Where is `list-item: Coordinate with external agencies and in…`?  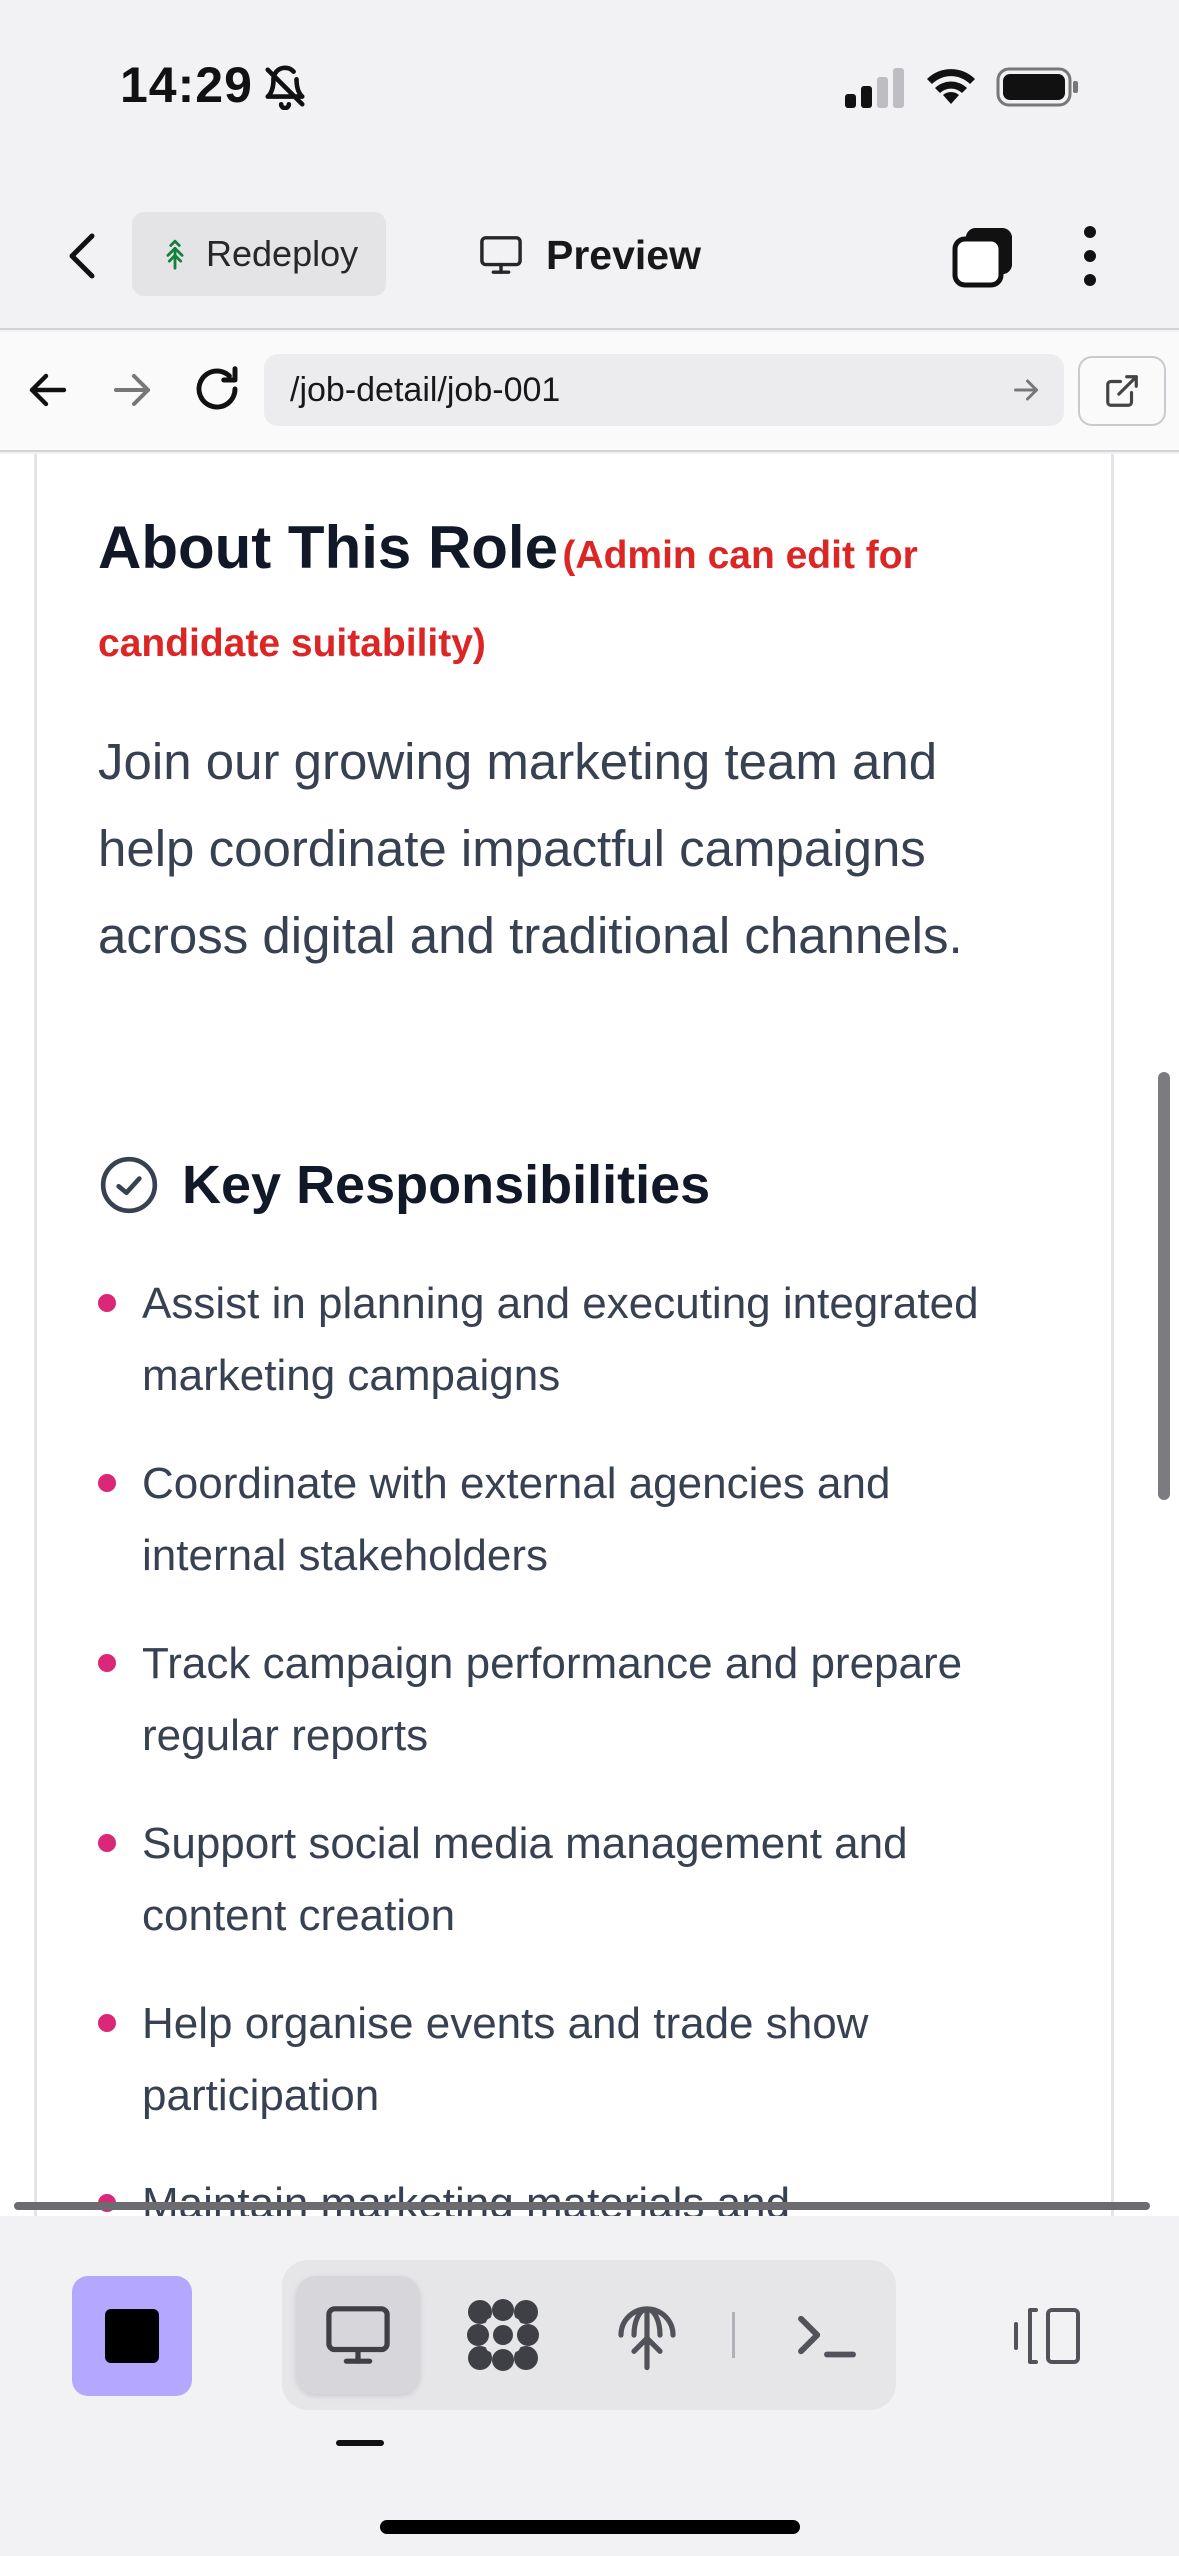
list-item: Coordinate with external agencies and in… is located at coordinates (558, 1520).